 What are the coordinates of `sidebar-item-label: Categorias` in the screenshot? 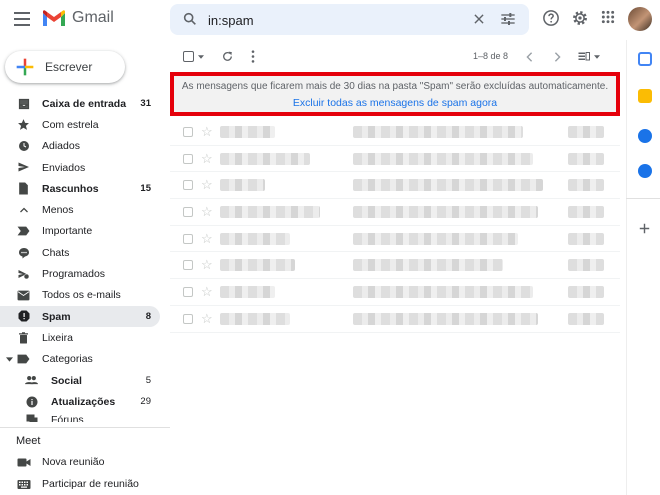 It's located at (67, 359).